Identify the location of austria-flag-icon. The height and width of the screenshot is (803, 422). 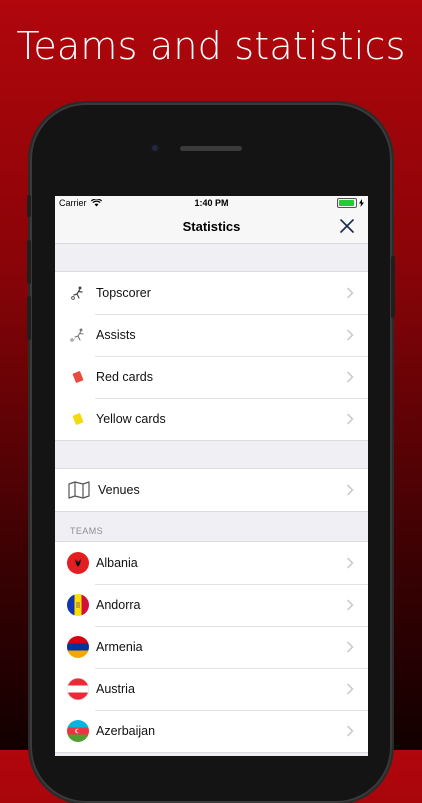
(78, 689).